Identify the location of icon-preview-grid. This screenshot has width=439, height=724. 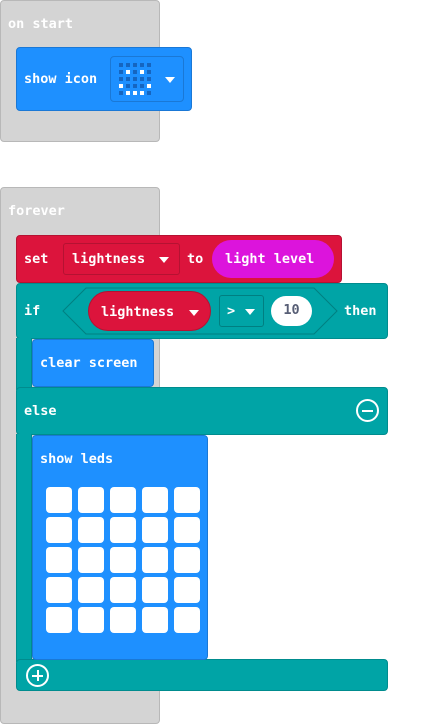
(137, 81).